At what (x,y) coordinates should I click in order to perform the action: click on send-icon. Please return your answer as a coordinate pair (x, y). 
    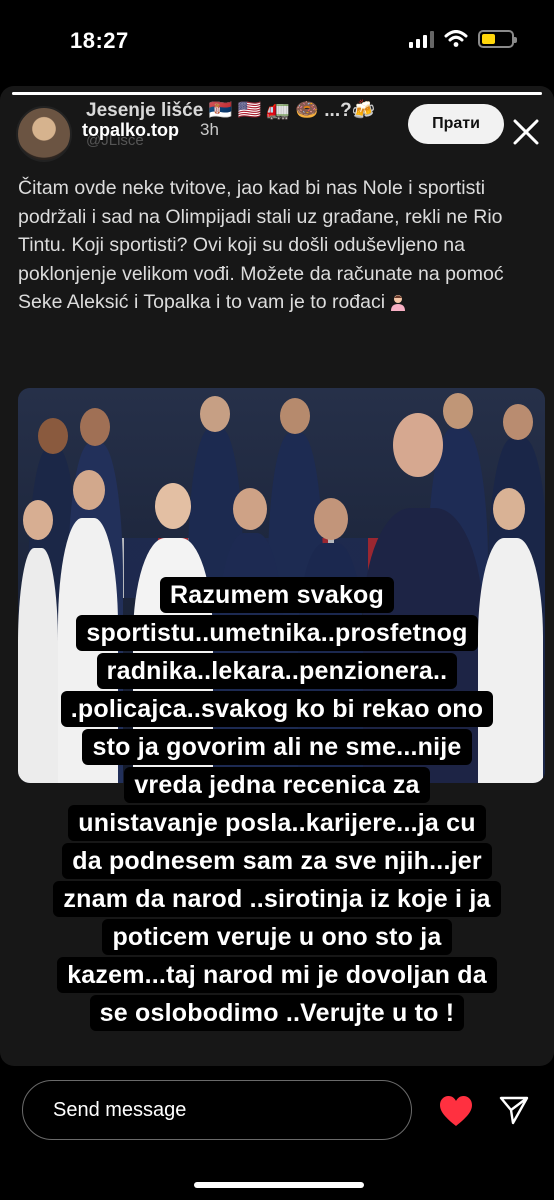
    Looking at the image, I should click on (514, 1110).